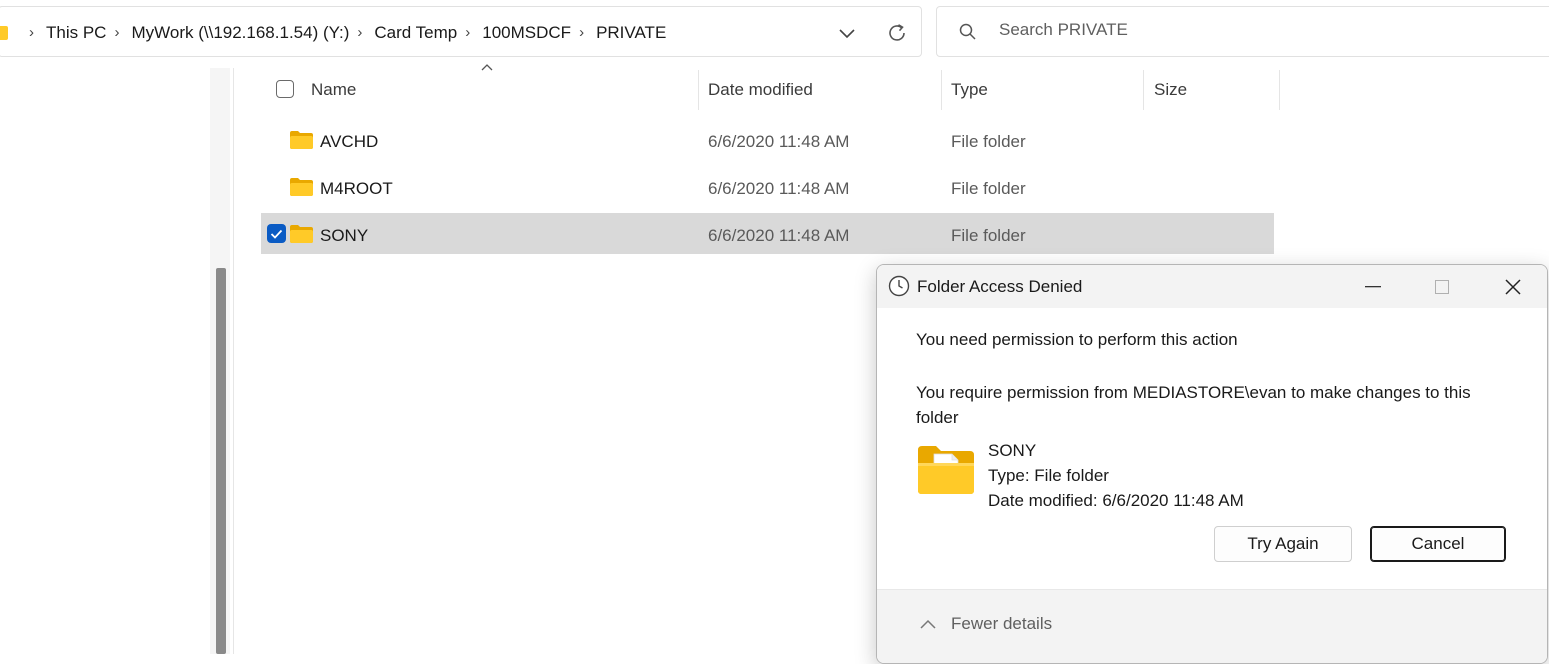  Describe the element at coordinates (928, 624) in the screenshot. I see `chevron-up-icon` at that location.